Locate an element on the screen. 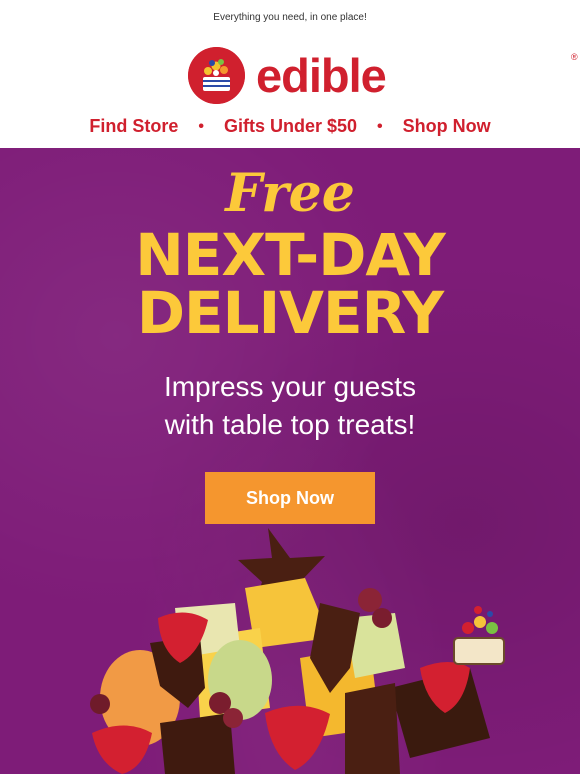  subtitle-line-1: Impress your guests is located at coordinates (290, 386).